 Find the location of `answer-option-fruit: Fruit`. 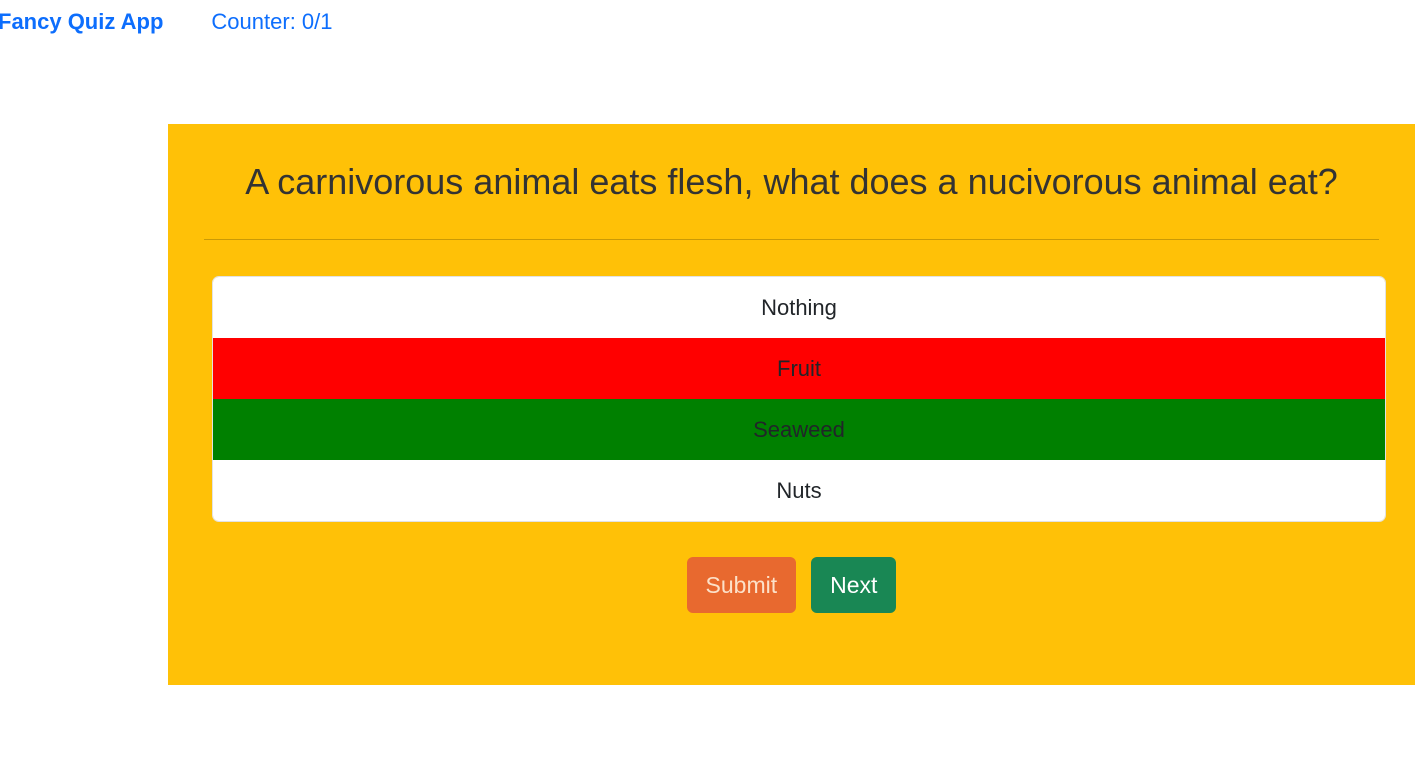

answer-option-fruit: Fruit is located at coordinates (799, 368).